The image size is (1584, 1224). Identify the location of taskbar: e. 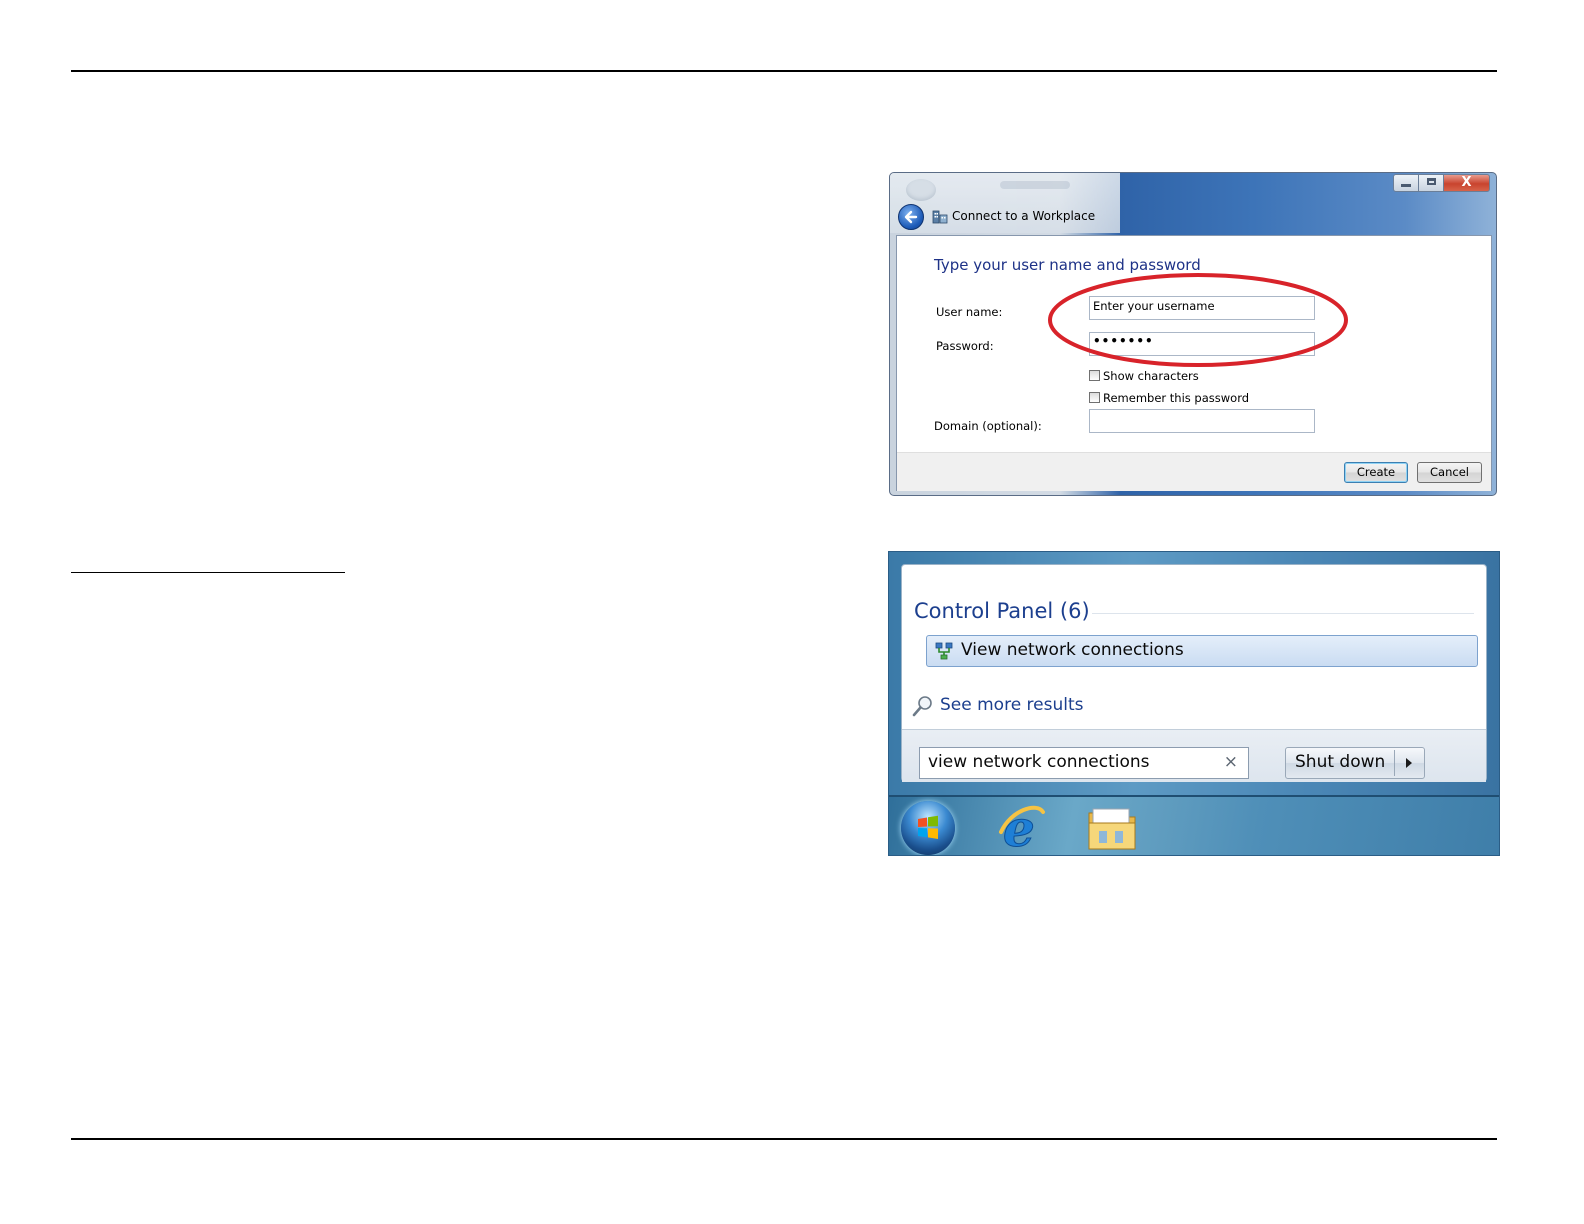
(1194, 825).